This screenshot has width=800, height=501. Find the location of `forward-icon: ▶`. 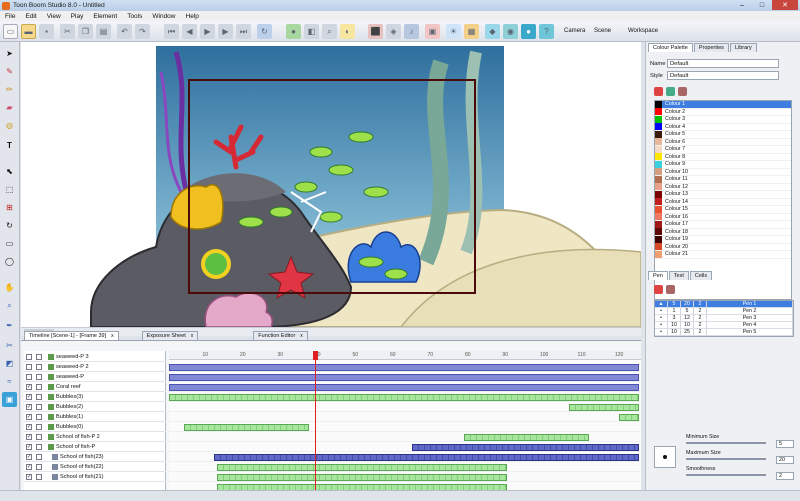

forward-icon: ▶ is located at coordinates (225, 31).